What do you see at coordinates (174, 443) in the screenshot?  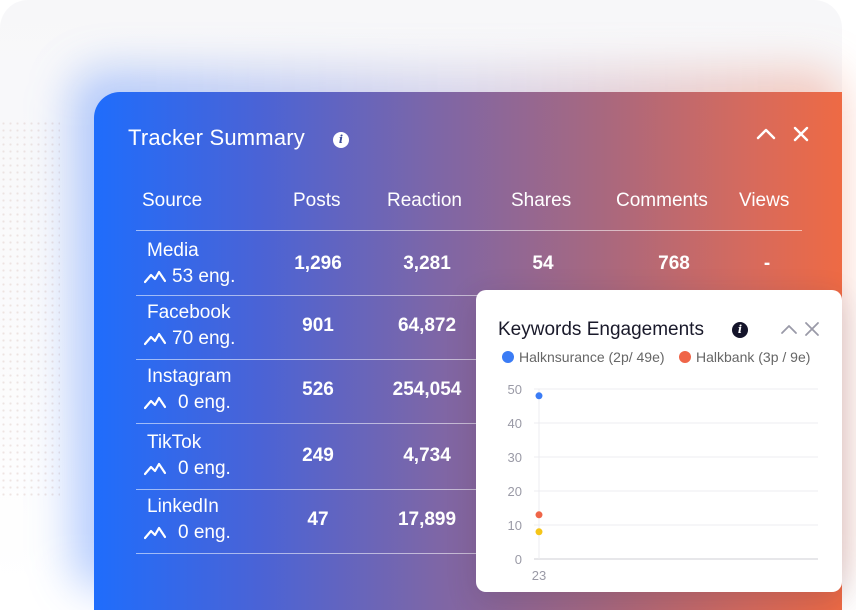 I see `row-source-name: TikTok` at bounding box center [174, 443].